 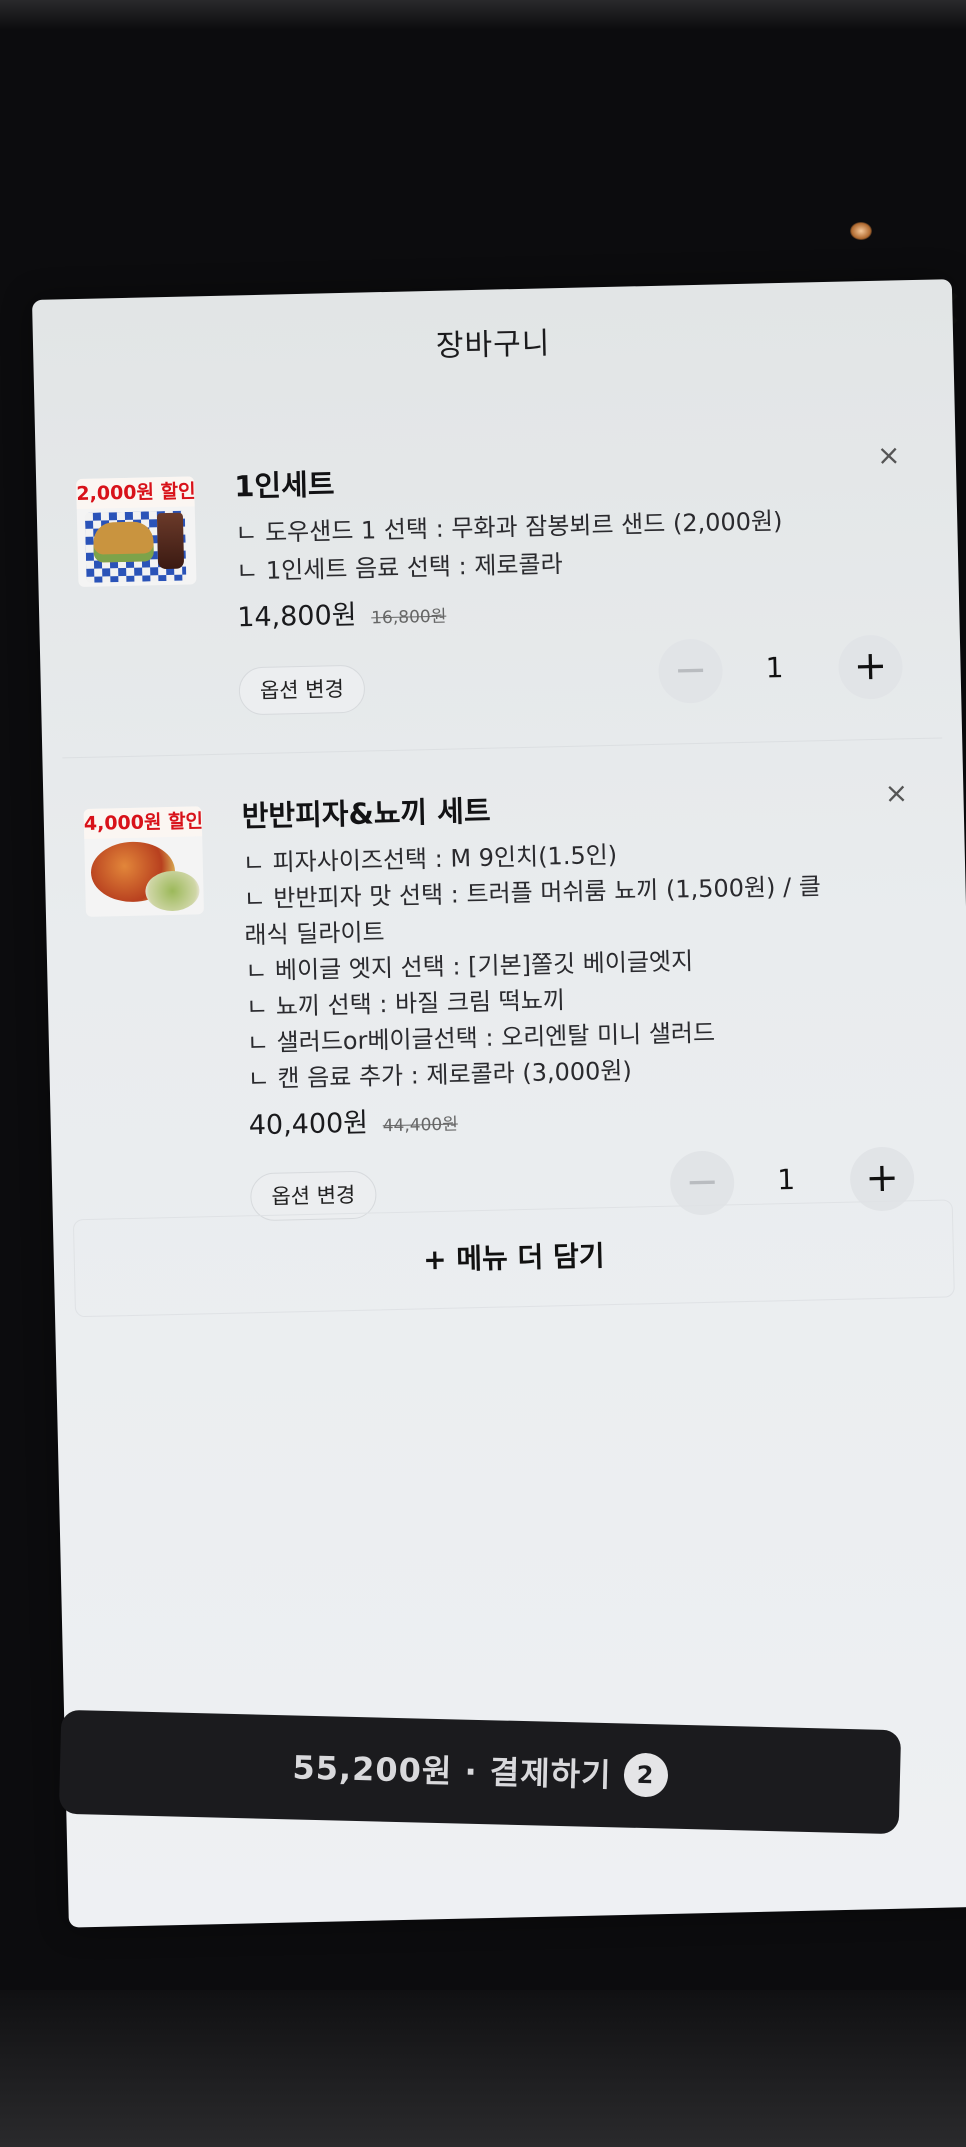 What do you see at coordinates (136, 493) in the screenshot?
I see `discount-badge: 2,000원 할인` at bounding box center [136, 493].